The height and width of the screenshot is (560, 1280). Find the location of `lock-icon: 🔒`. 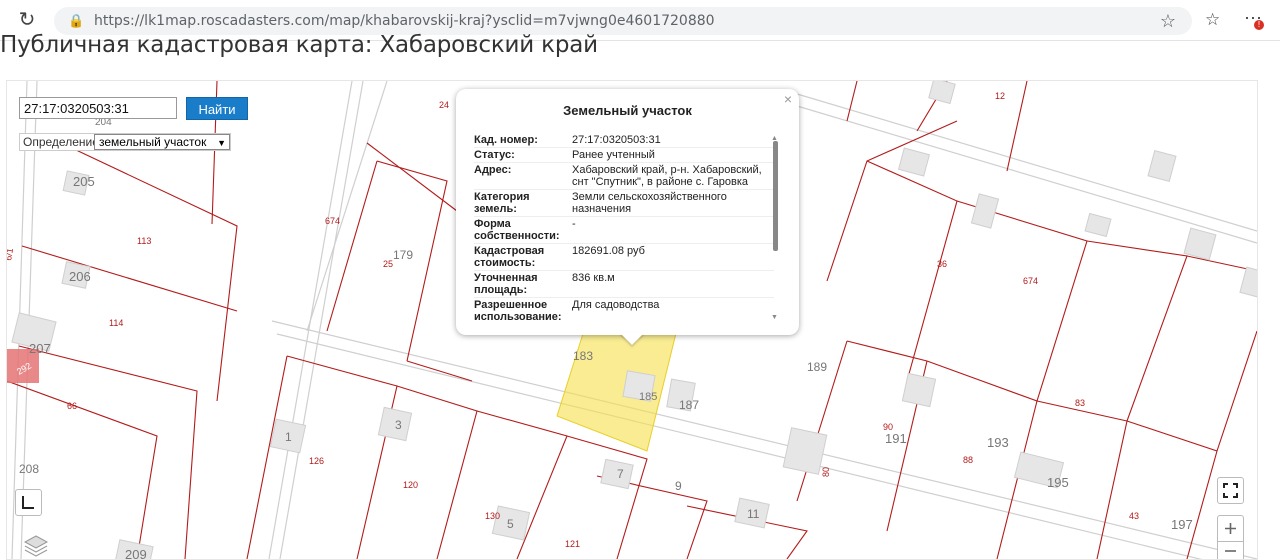

lock-icon: 🔒 is located at coordinates (76, 21).